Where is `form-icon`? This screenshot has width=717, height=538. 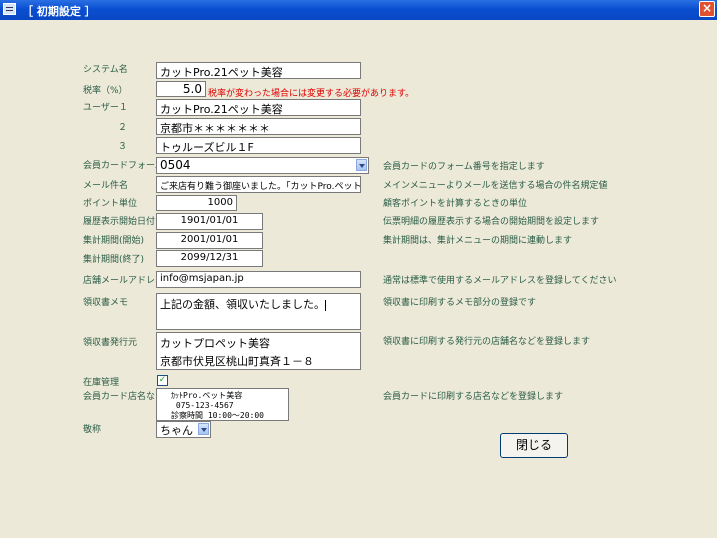 form-icon is located at coordinates (9, 9).